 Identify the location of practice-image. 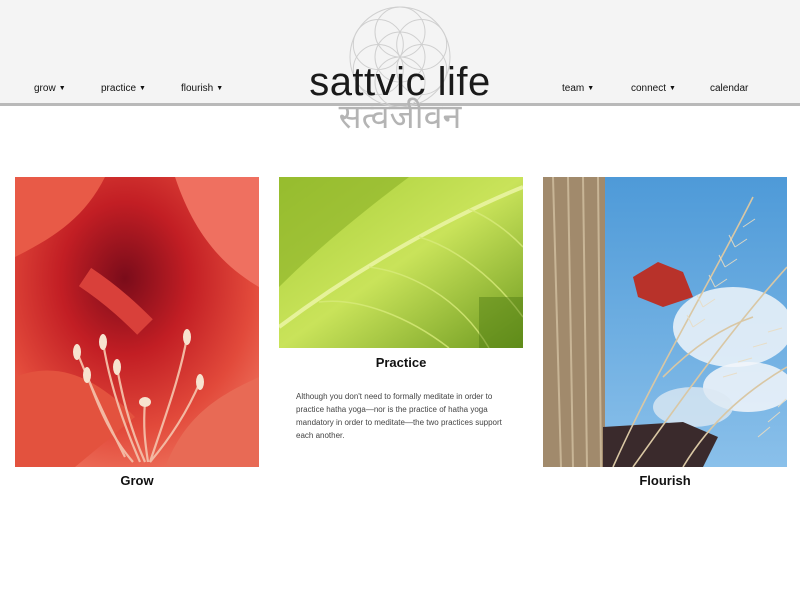
(401, 262).